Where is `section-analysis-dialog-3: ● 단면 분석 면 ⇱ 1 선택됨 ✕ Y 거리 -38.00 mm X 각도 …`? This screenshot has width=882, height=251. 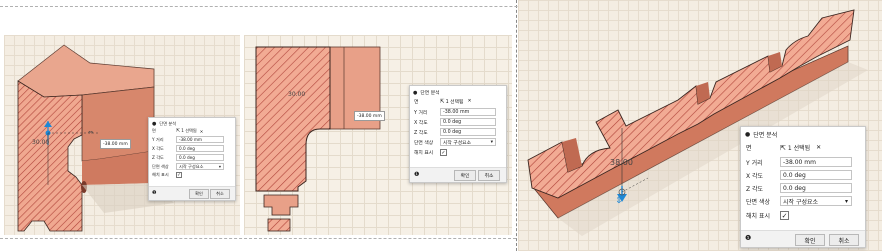 section-analysis-dialog-3: ● 단면 분석 면 ⇱ 1 선택됨 ✕ Y 거리 -38.00 mm X 각도 … is located at coordinates (803, 187).